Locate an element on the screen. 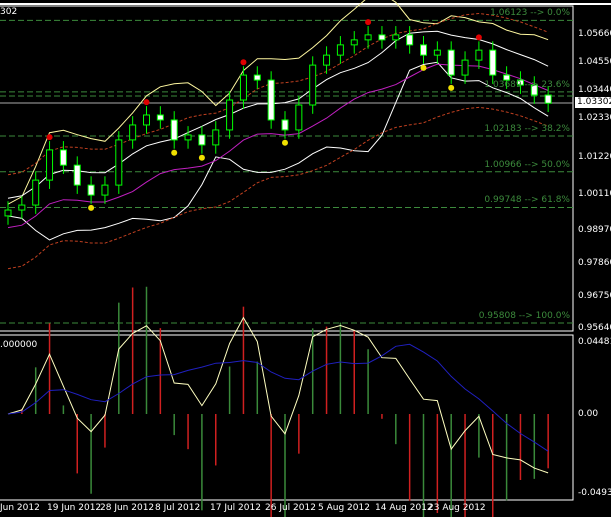  price-axis-label: 1.00110 is located at coordinates (594, 194).